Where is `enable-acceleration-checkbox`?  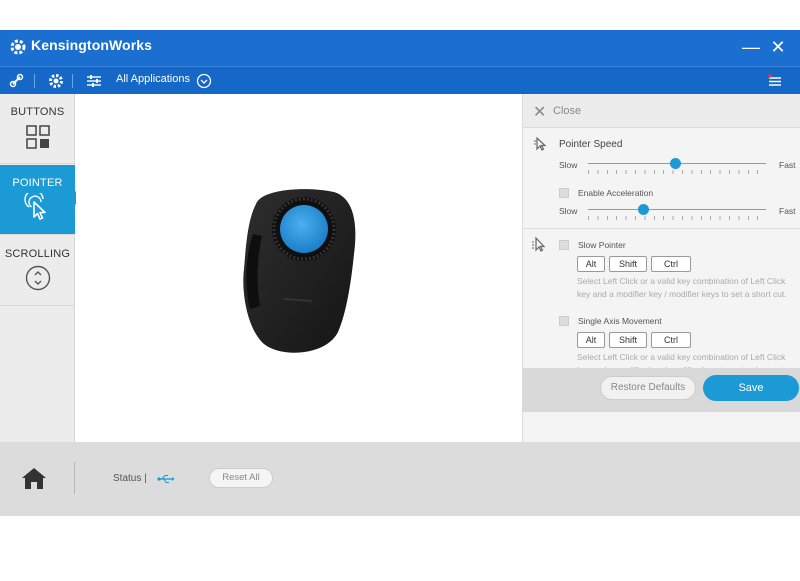
enable-acceleration-checkbox is located at coordinates (564, 193).